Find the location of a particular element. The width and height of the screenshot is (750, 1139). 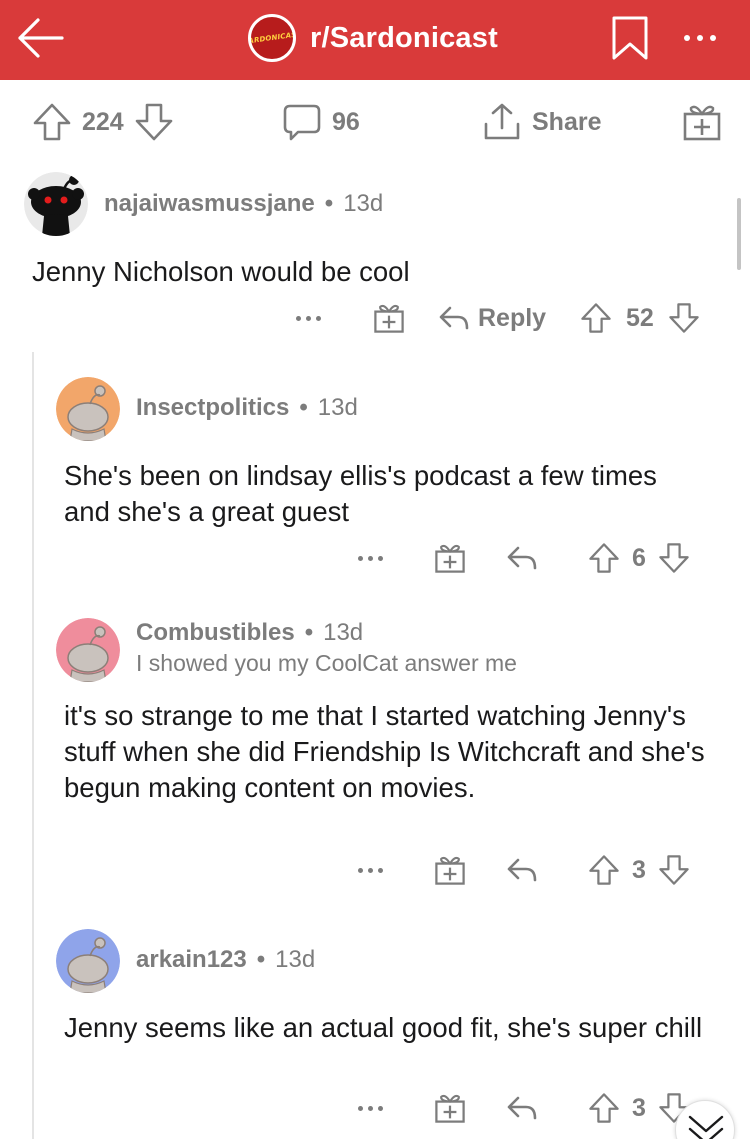

post-vote-group: 224 is located at coordinates (103, 122).